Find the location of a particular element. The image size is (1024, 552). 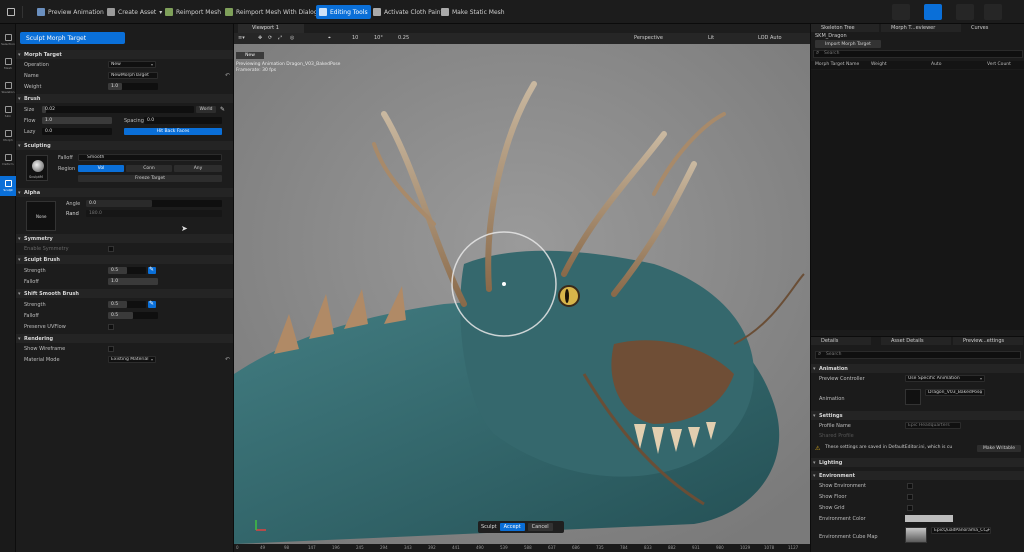

mode-mesh: Mesh is located at coordinates (8, 64).